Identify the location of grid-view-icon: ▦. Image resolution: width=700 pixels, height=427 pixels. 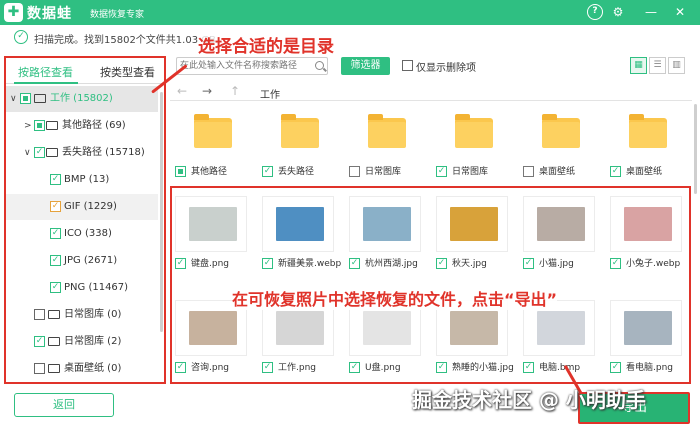
(638, 65).